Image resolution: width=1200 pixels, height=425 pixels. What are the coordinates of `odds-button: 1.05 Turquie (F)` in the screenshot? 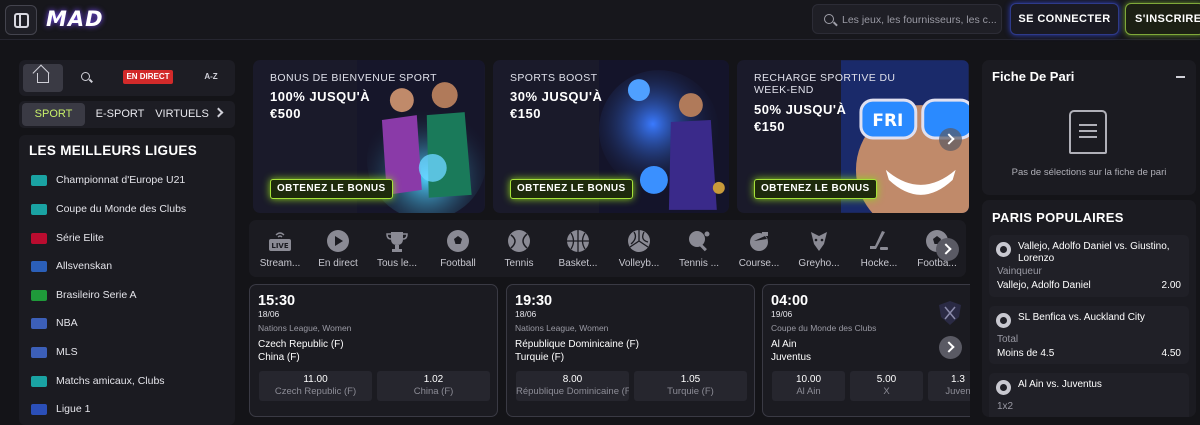 It's located at (690, 386).